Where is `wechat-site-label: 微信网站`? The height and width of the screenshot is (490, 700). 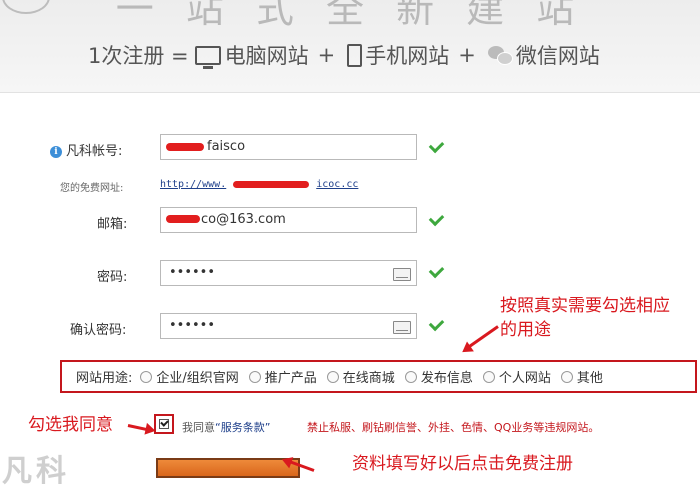 wechat-site-label: 微信网站 is located at coordinates (557, 56).